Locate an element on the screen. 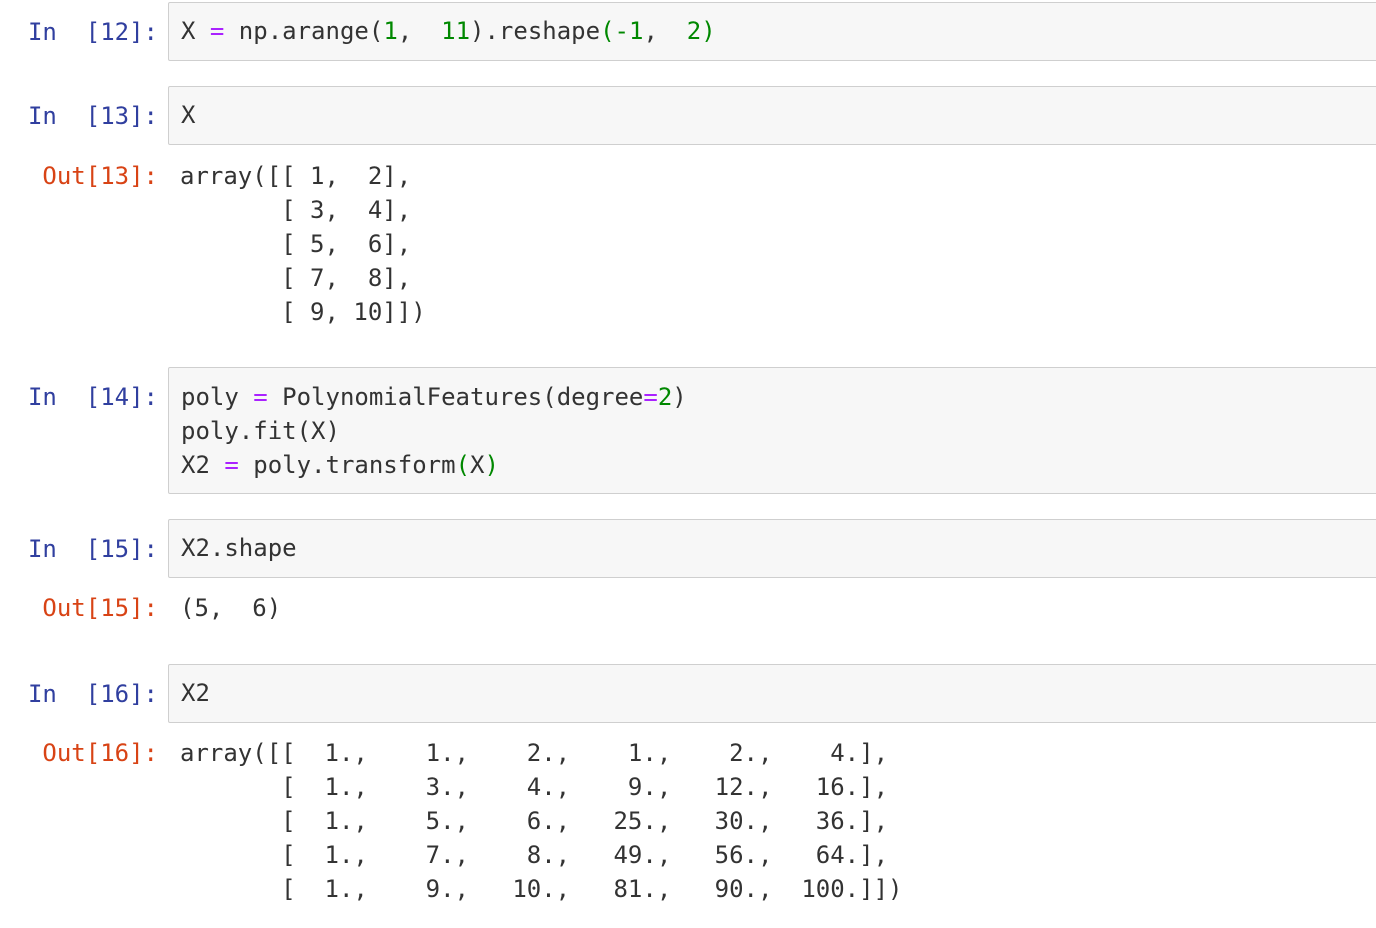 The height and width of the screenshot is (928, 1376). out-prompt-13: Out[13]: is located at coordinates (100, 176).